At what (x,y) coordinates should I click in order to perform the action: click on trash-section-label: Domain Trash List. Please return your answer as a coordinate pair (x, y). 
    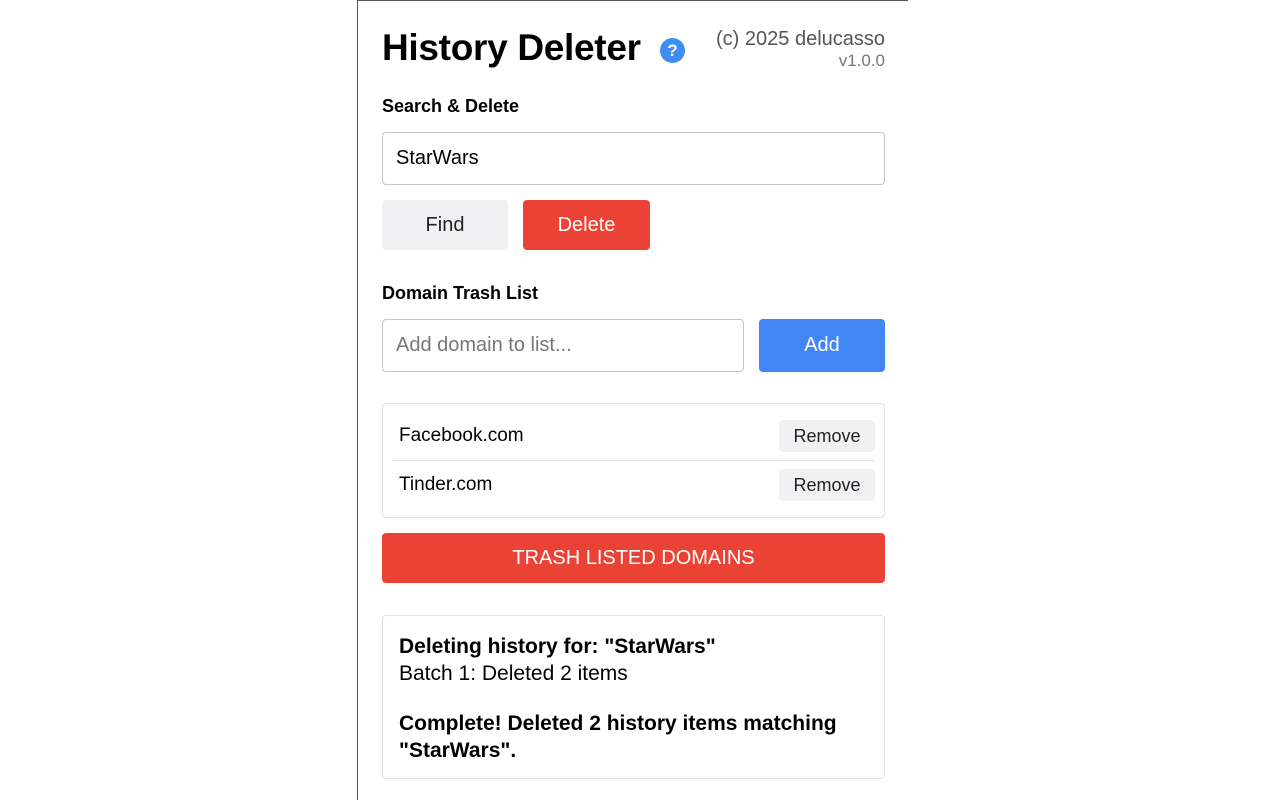
    Looking at the image, I should click on (460, 293).